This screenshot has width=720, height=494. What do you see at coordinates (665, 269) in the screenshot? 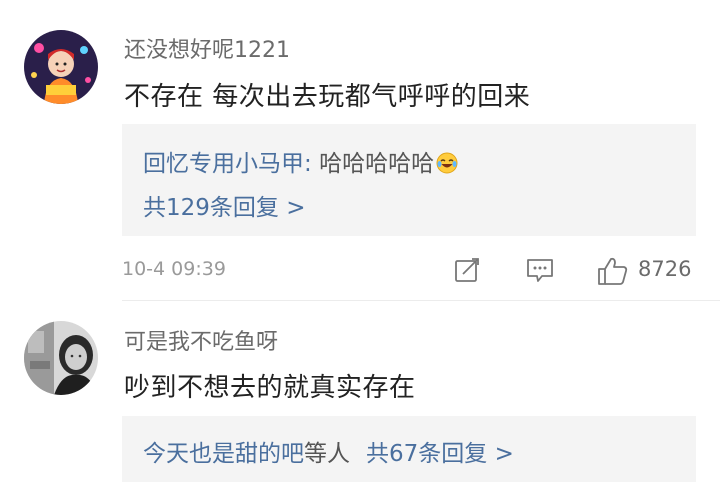
I see `like-count: 8726` at bounding box center [665, 269].